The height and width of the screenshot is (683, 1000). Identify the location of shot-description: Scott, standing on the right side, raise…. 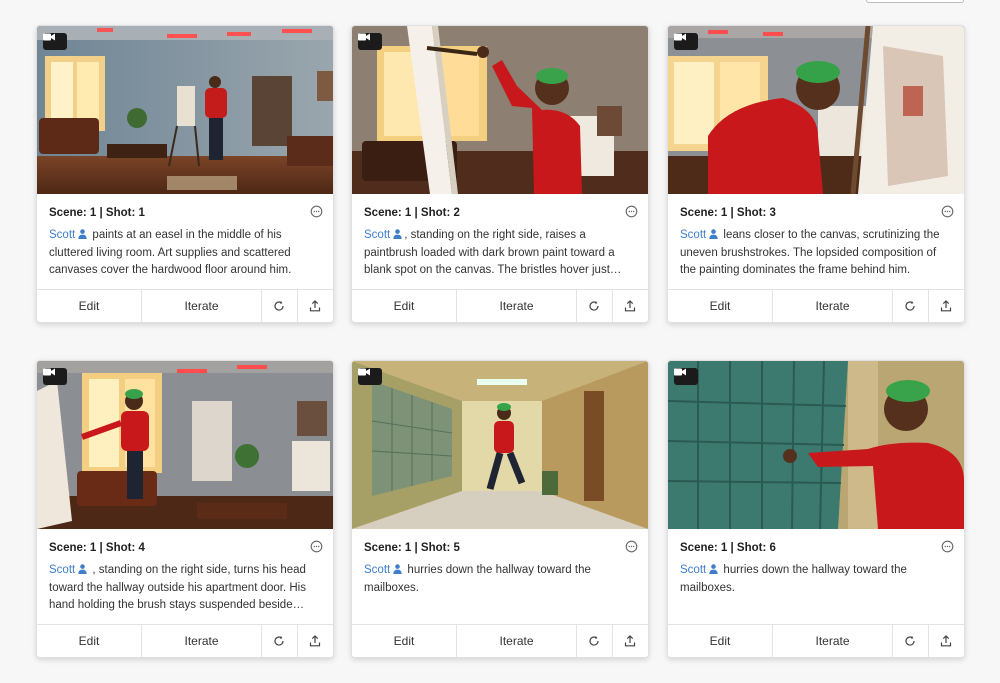
(493, 252).